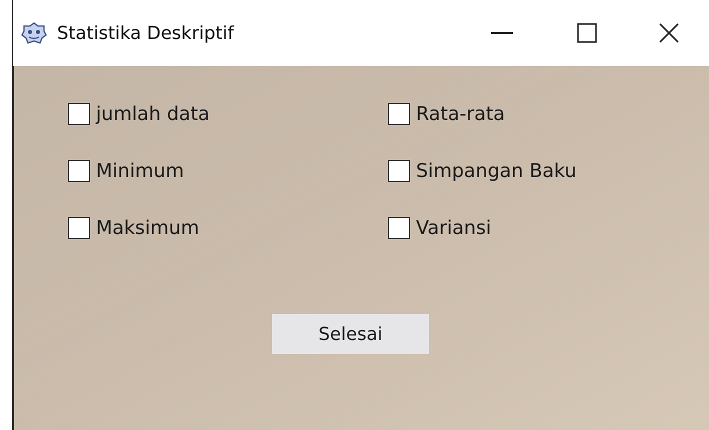 The width and height of the screenshot is (709, 430). Describe the element at coordinates (139, 114) in the screenshot. I see `option-checkbox: jumlah data` at that location.